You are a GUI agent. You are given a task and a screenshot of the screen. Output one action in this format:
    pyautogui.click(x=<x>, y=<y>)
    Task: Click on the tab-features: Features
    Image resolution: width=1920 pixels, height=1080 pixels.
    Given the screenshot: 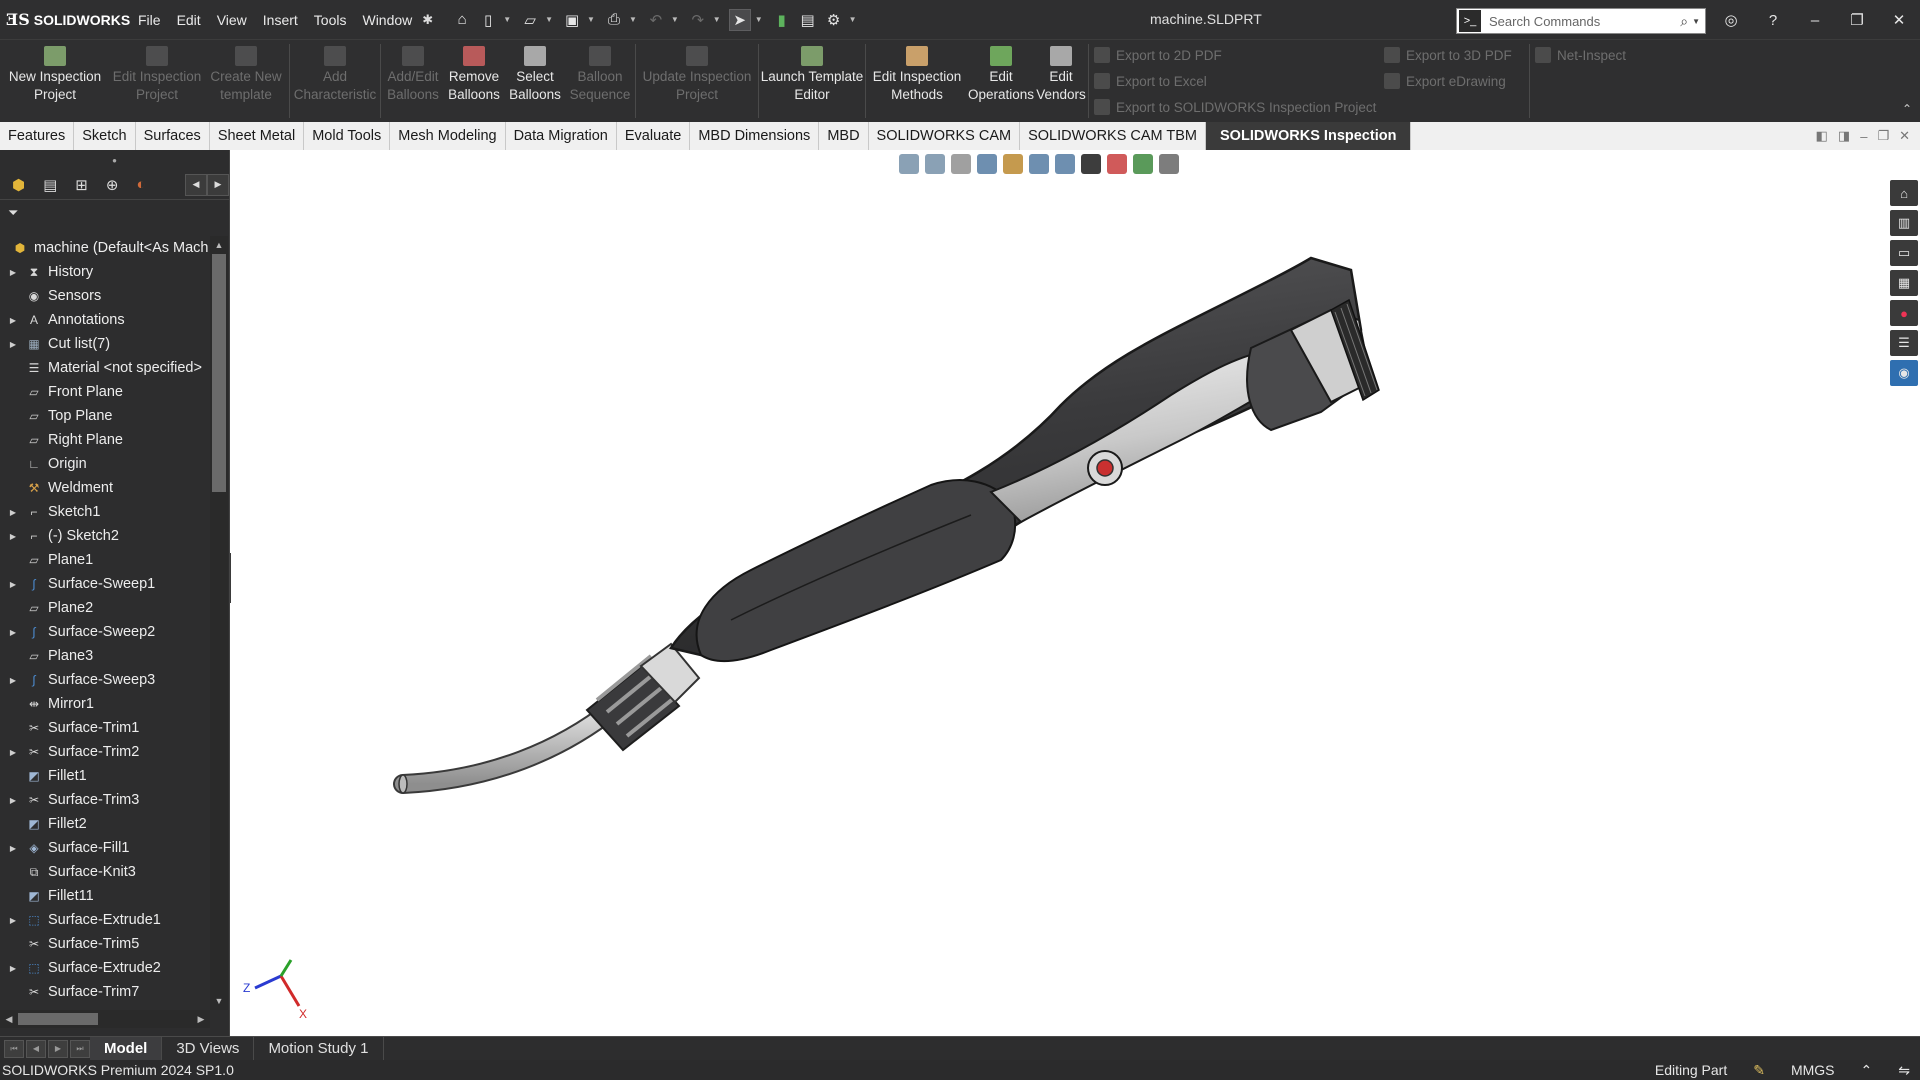 What is the action you would take?
    pyautogui.click(x=37, y=136)
    